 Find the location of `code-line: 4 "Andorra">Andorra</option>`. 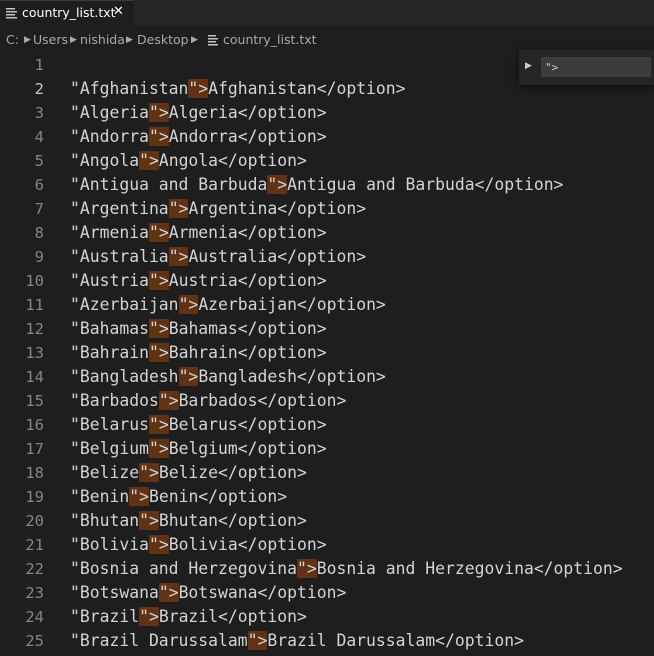

code-line: 4 "Andorra">Andorra</option> is located at coordinates (327, 137).